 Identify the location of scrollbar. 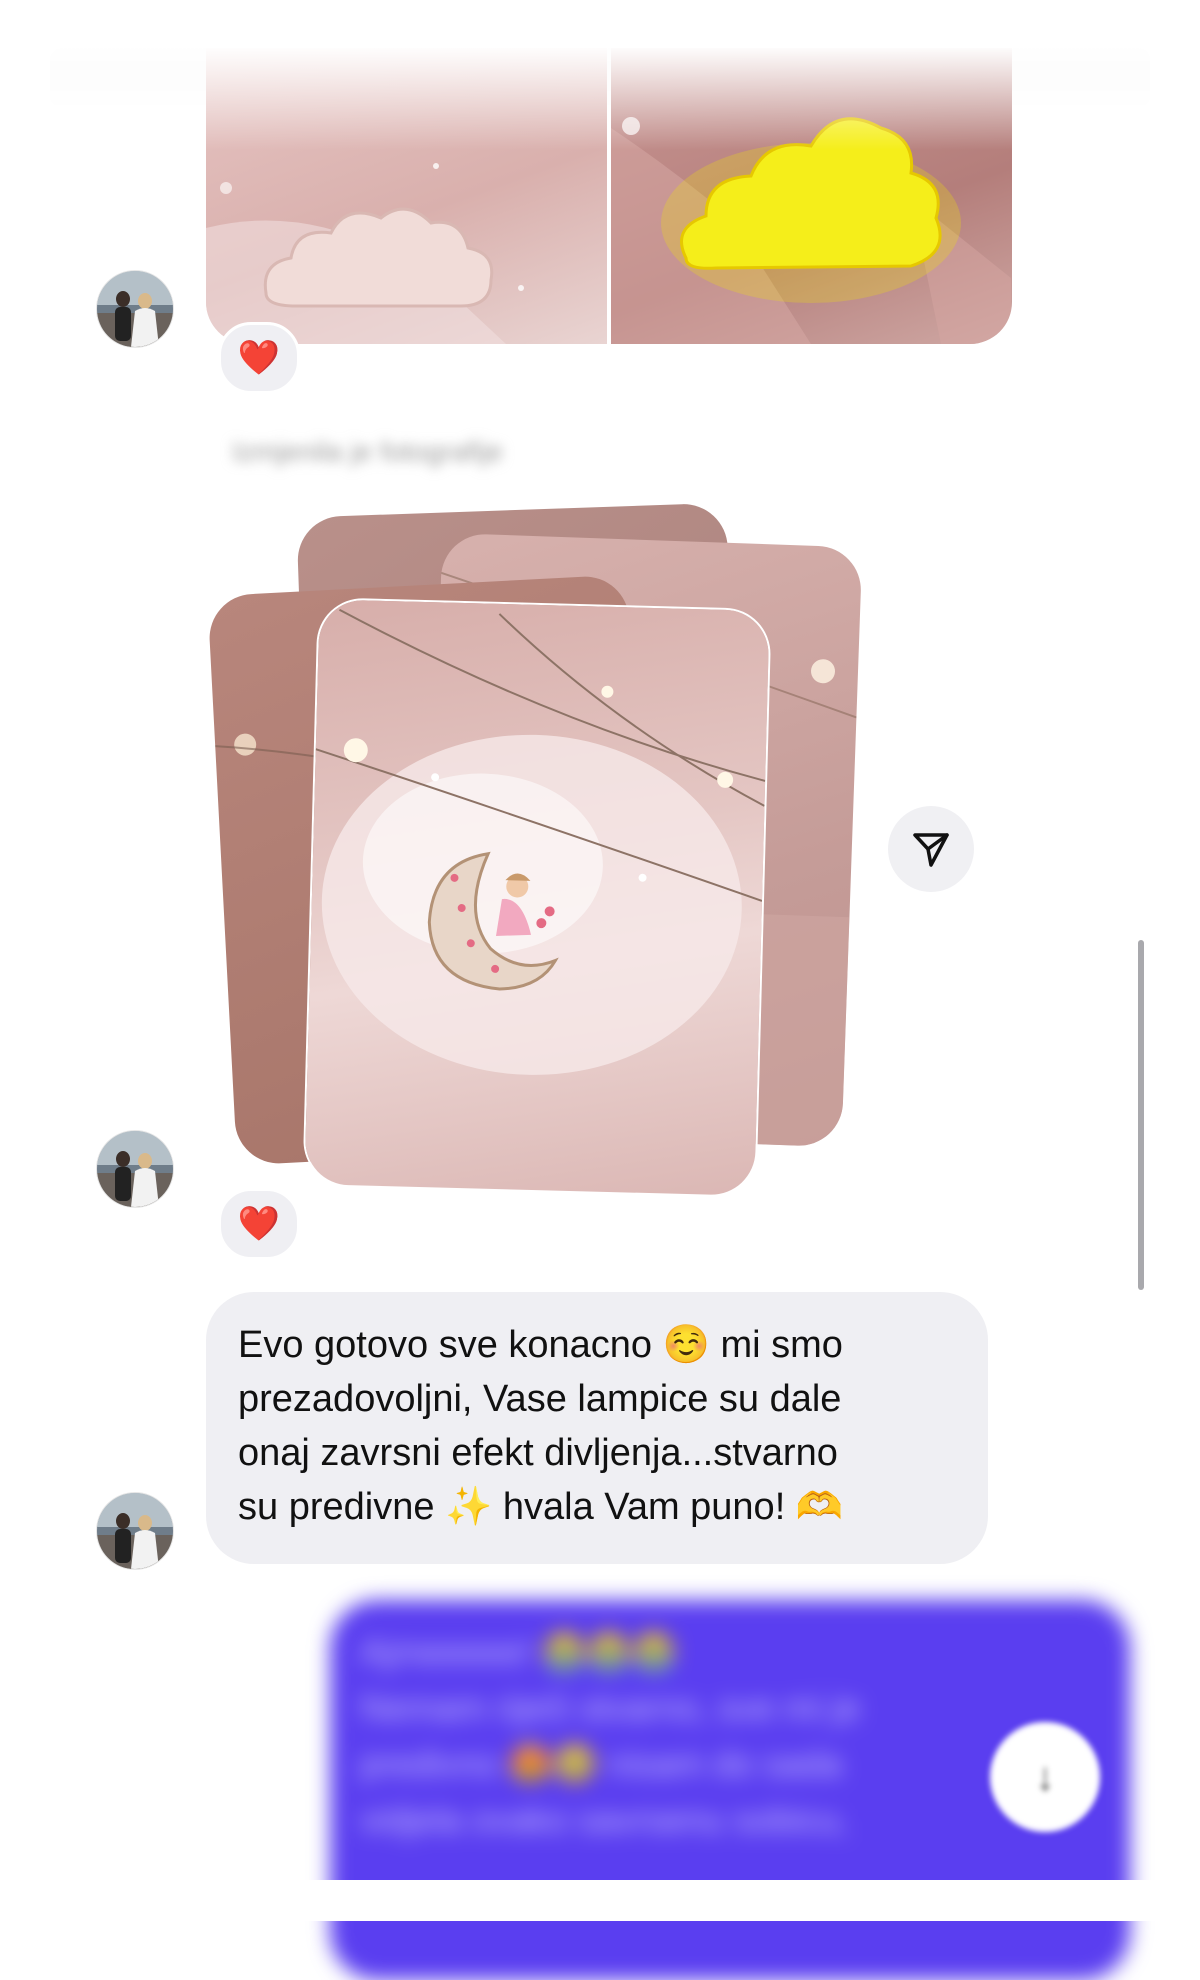
(1141, 1115).